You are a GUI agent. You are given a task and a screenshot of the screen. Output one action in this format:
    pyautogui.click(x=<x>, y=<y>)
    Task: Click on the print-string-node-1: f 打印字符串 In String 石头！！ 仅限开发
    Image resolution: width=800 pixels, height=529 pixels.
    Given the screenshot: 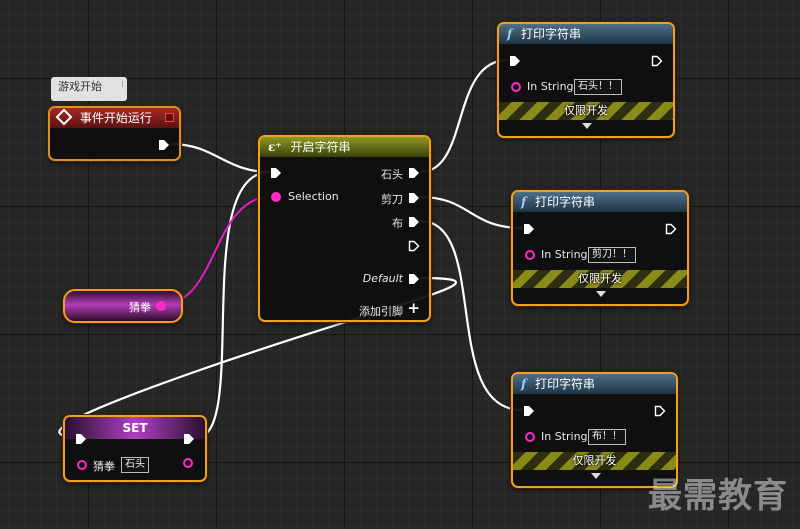 What is the action you would take?
    pyautogui.click(x=586, y=80)
    